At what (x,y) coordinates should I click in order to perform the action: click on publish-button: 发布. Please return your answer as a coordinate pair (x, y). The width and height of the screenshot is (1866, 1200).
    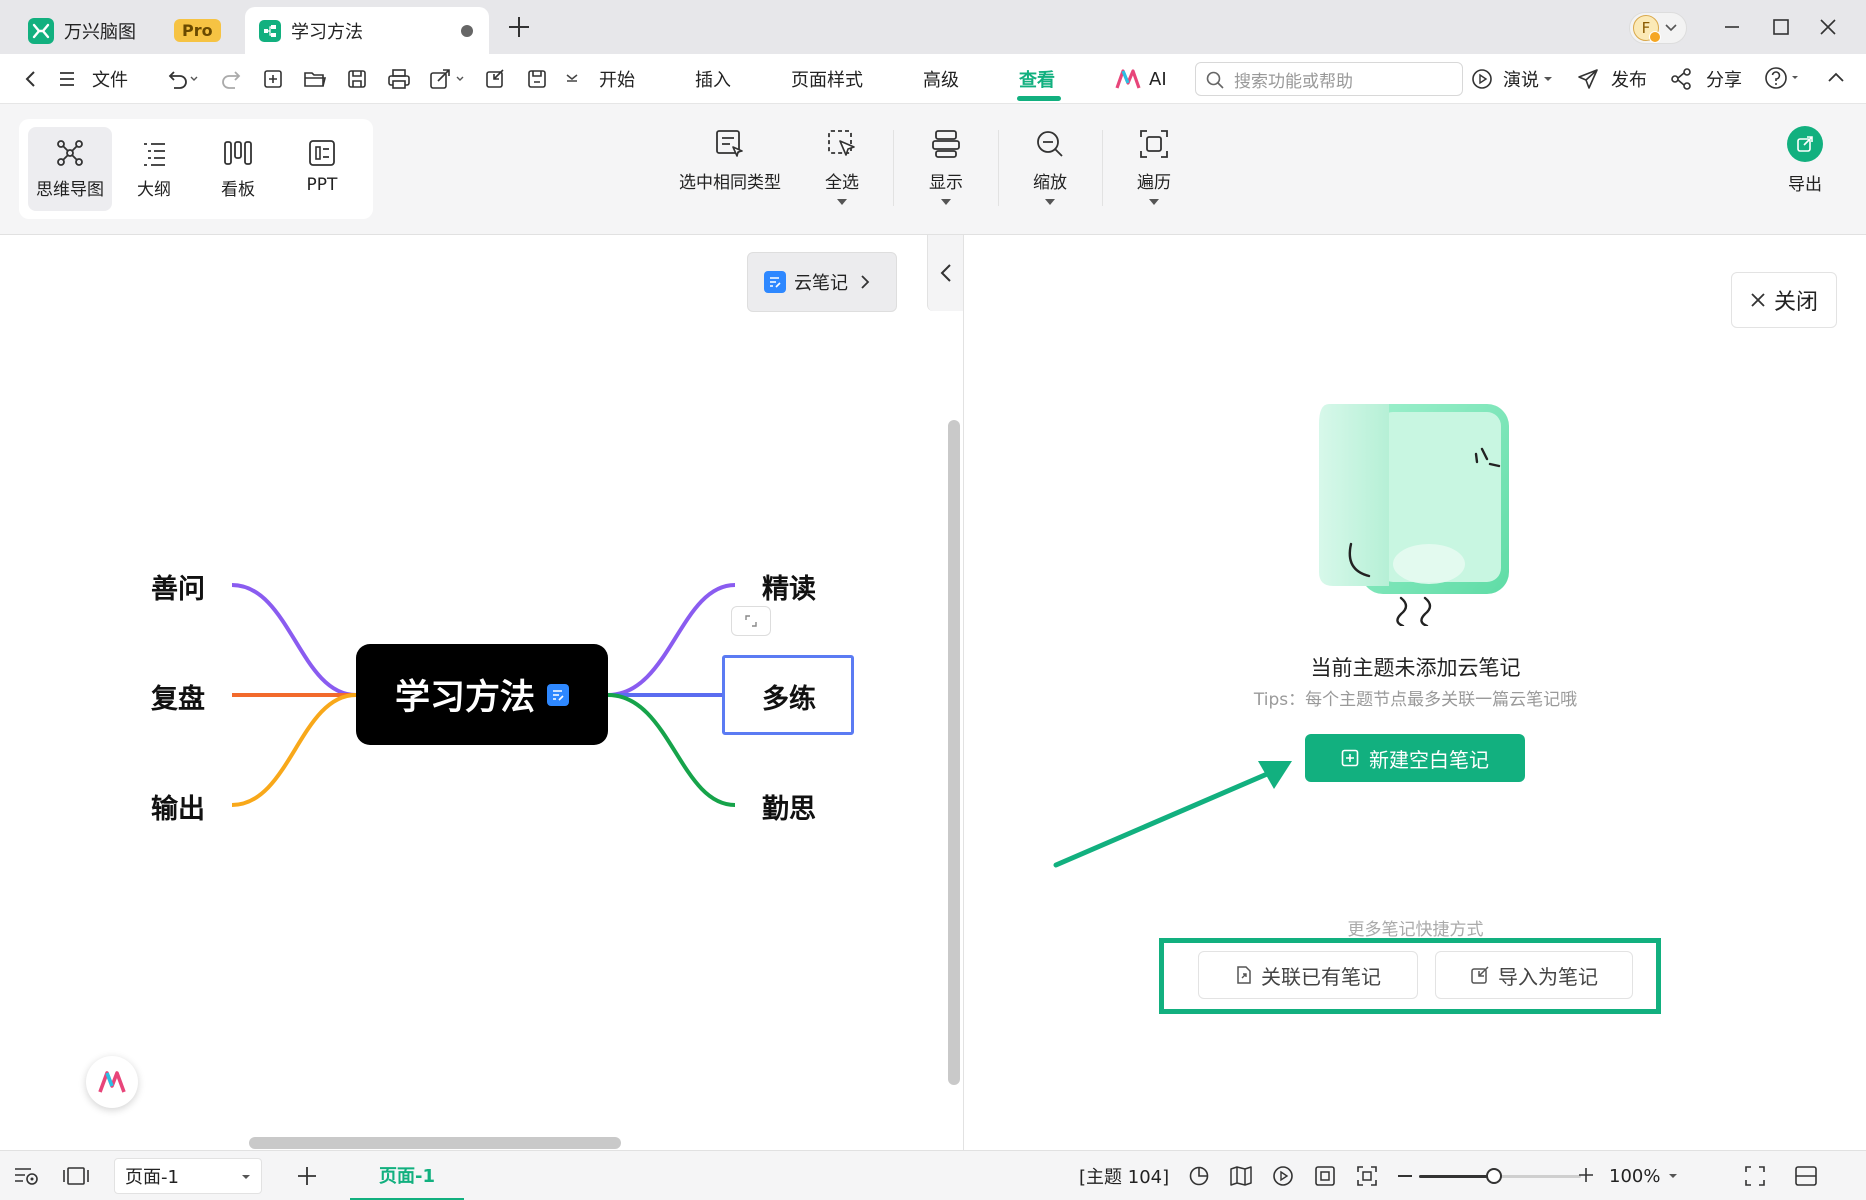
    Looking at the image, I should click on (1612, 79).